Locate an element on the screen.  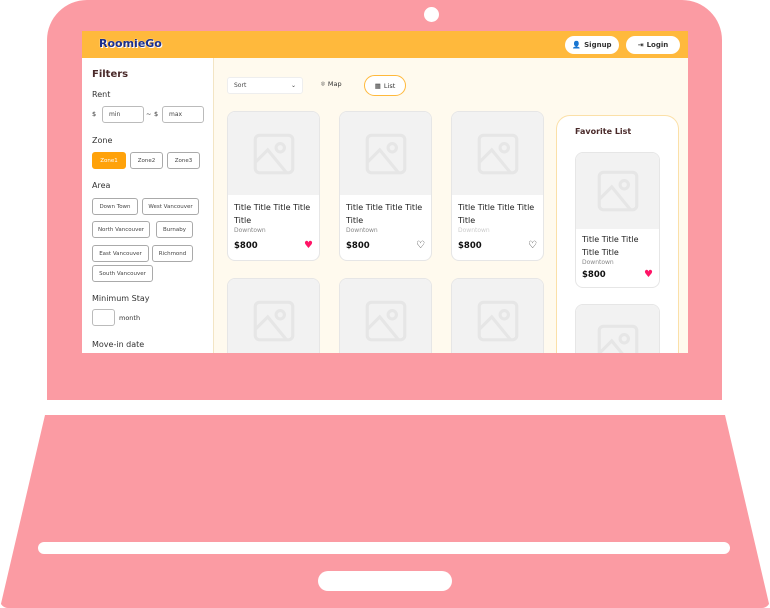
month-label: month is located at coordinates (130, 318).